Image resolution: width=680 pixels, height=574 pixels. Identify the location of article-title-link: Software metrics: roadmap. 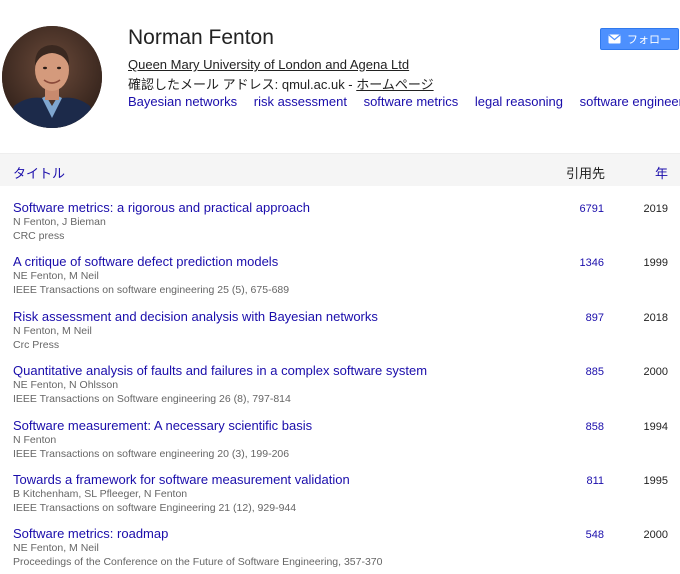
(90, 533).